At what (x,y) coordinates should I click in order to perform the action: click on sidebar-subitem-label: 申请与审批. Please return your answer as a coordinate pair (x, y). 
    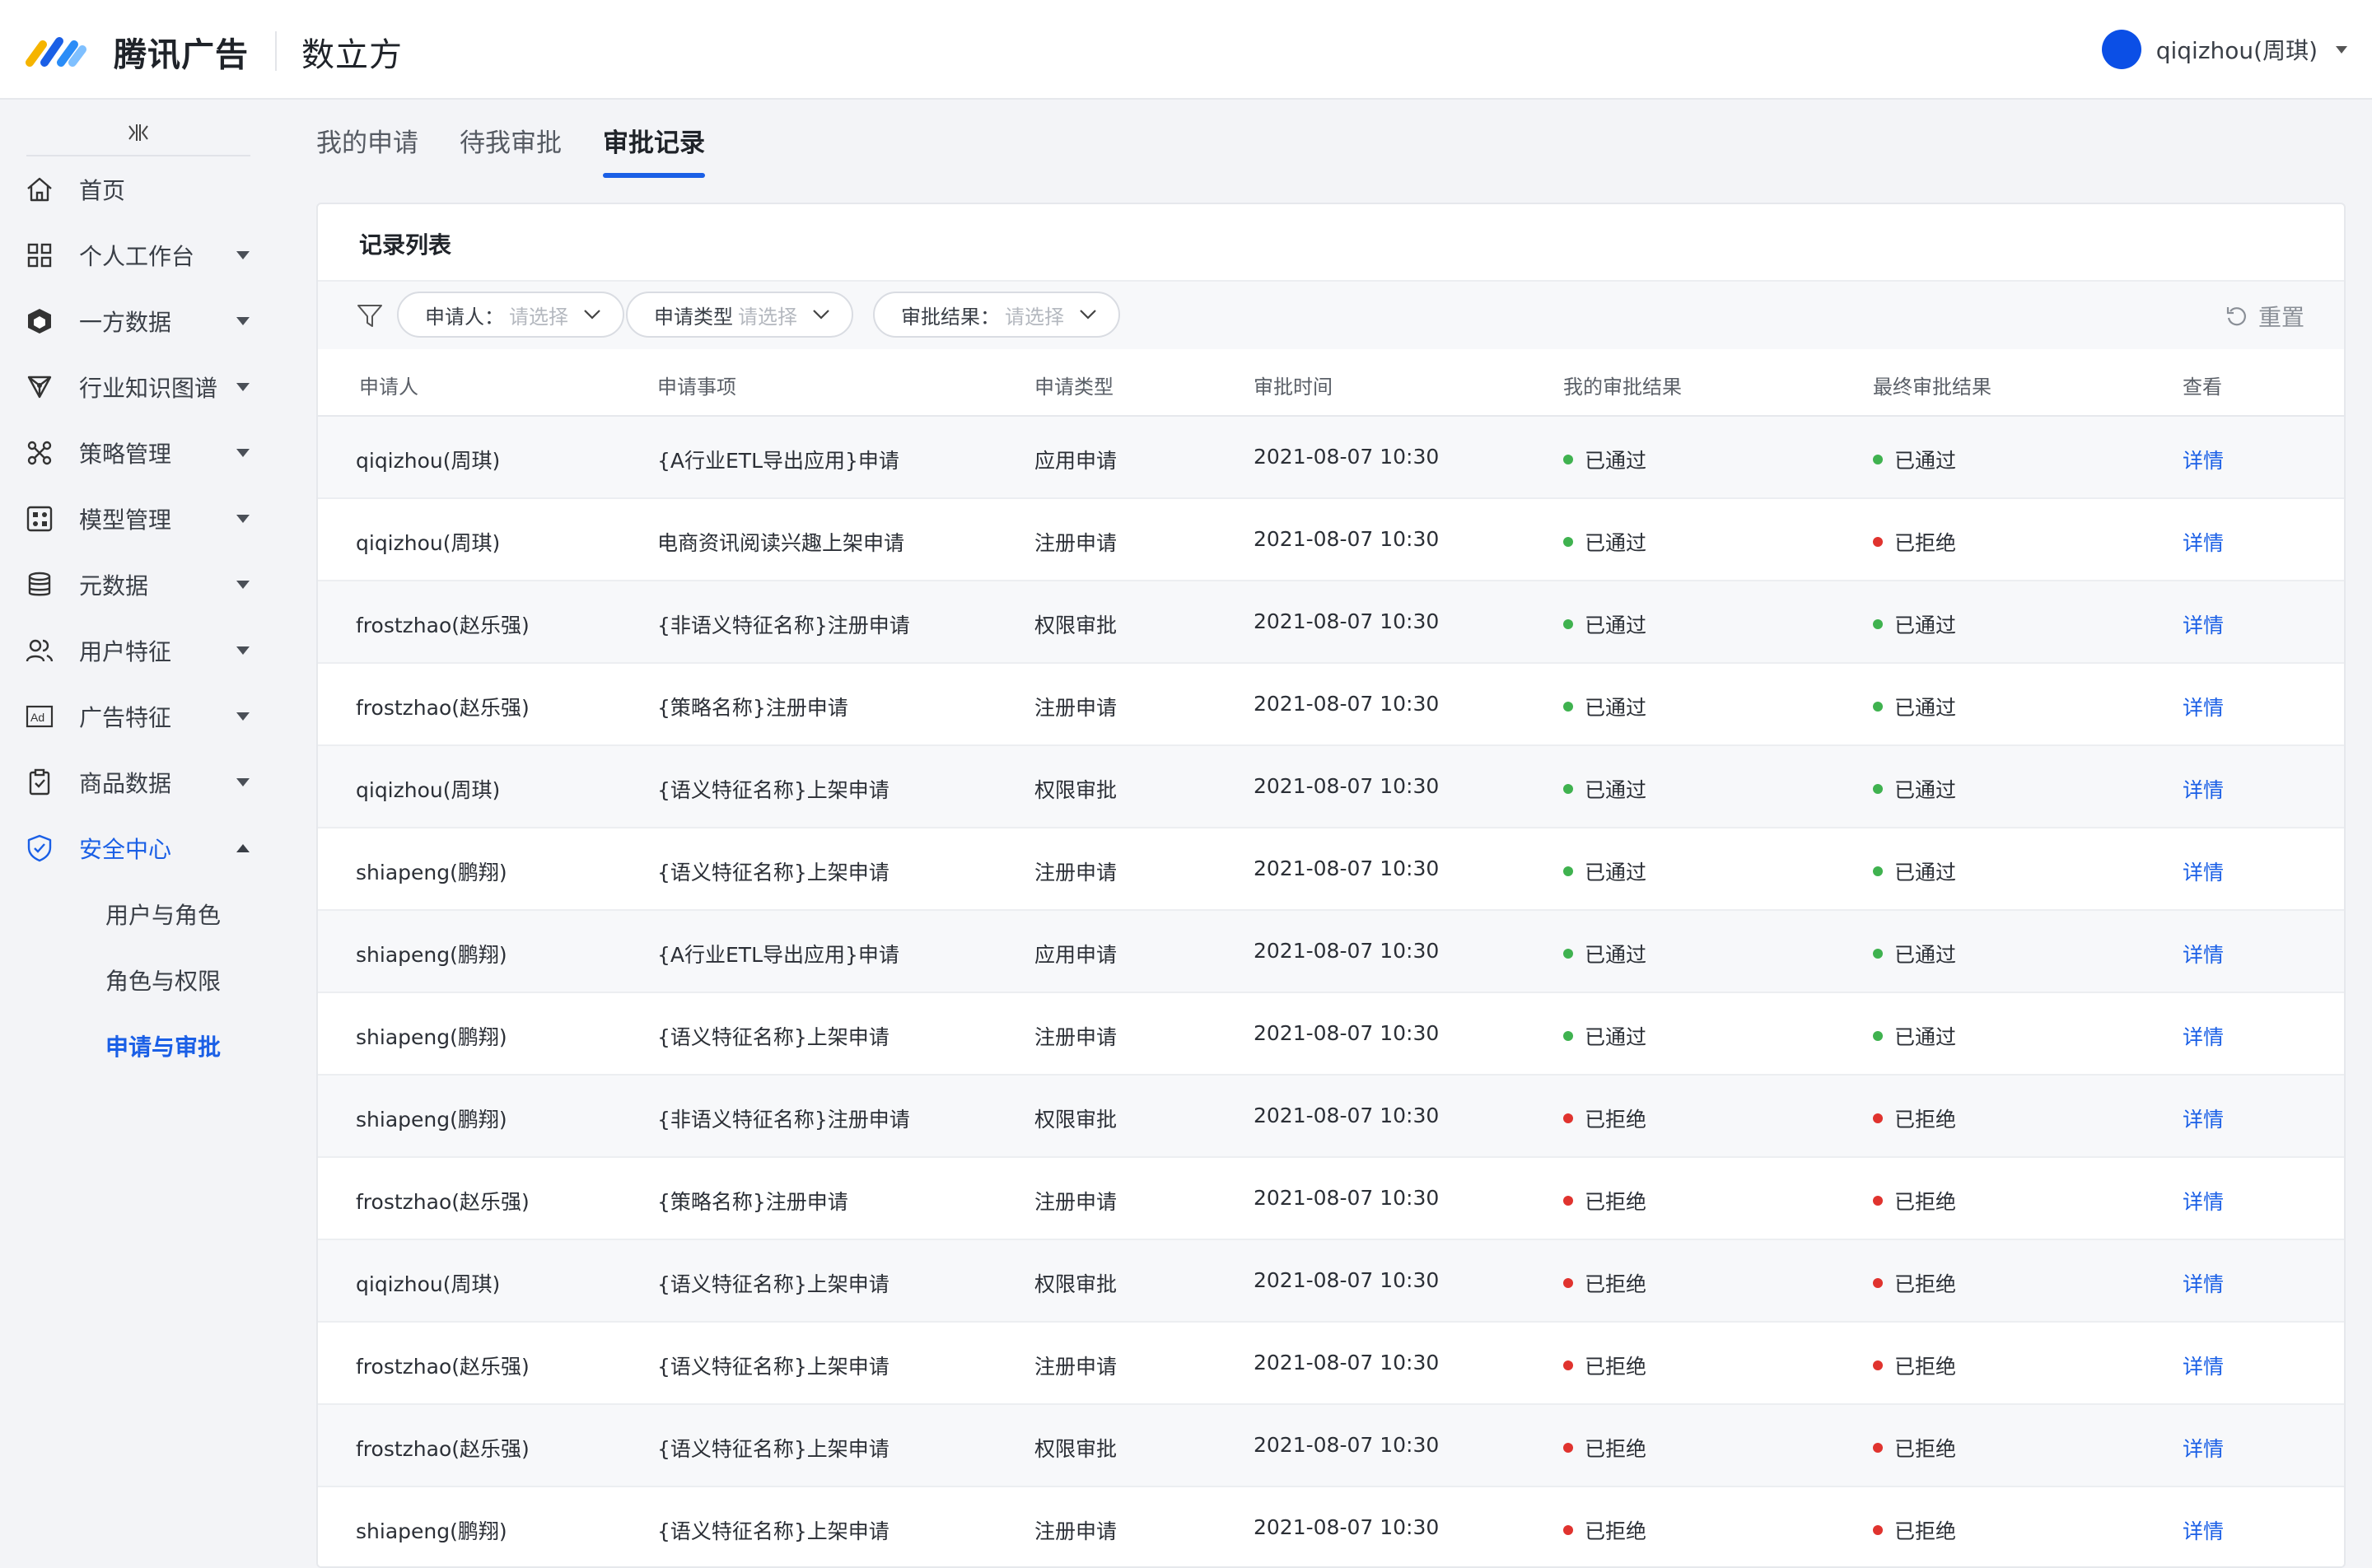
    Looking at the image, I should click on (163, 1047).